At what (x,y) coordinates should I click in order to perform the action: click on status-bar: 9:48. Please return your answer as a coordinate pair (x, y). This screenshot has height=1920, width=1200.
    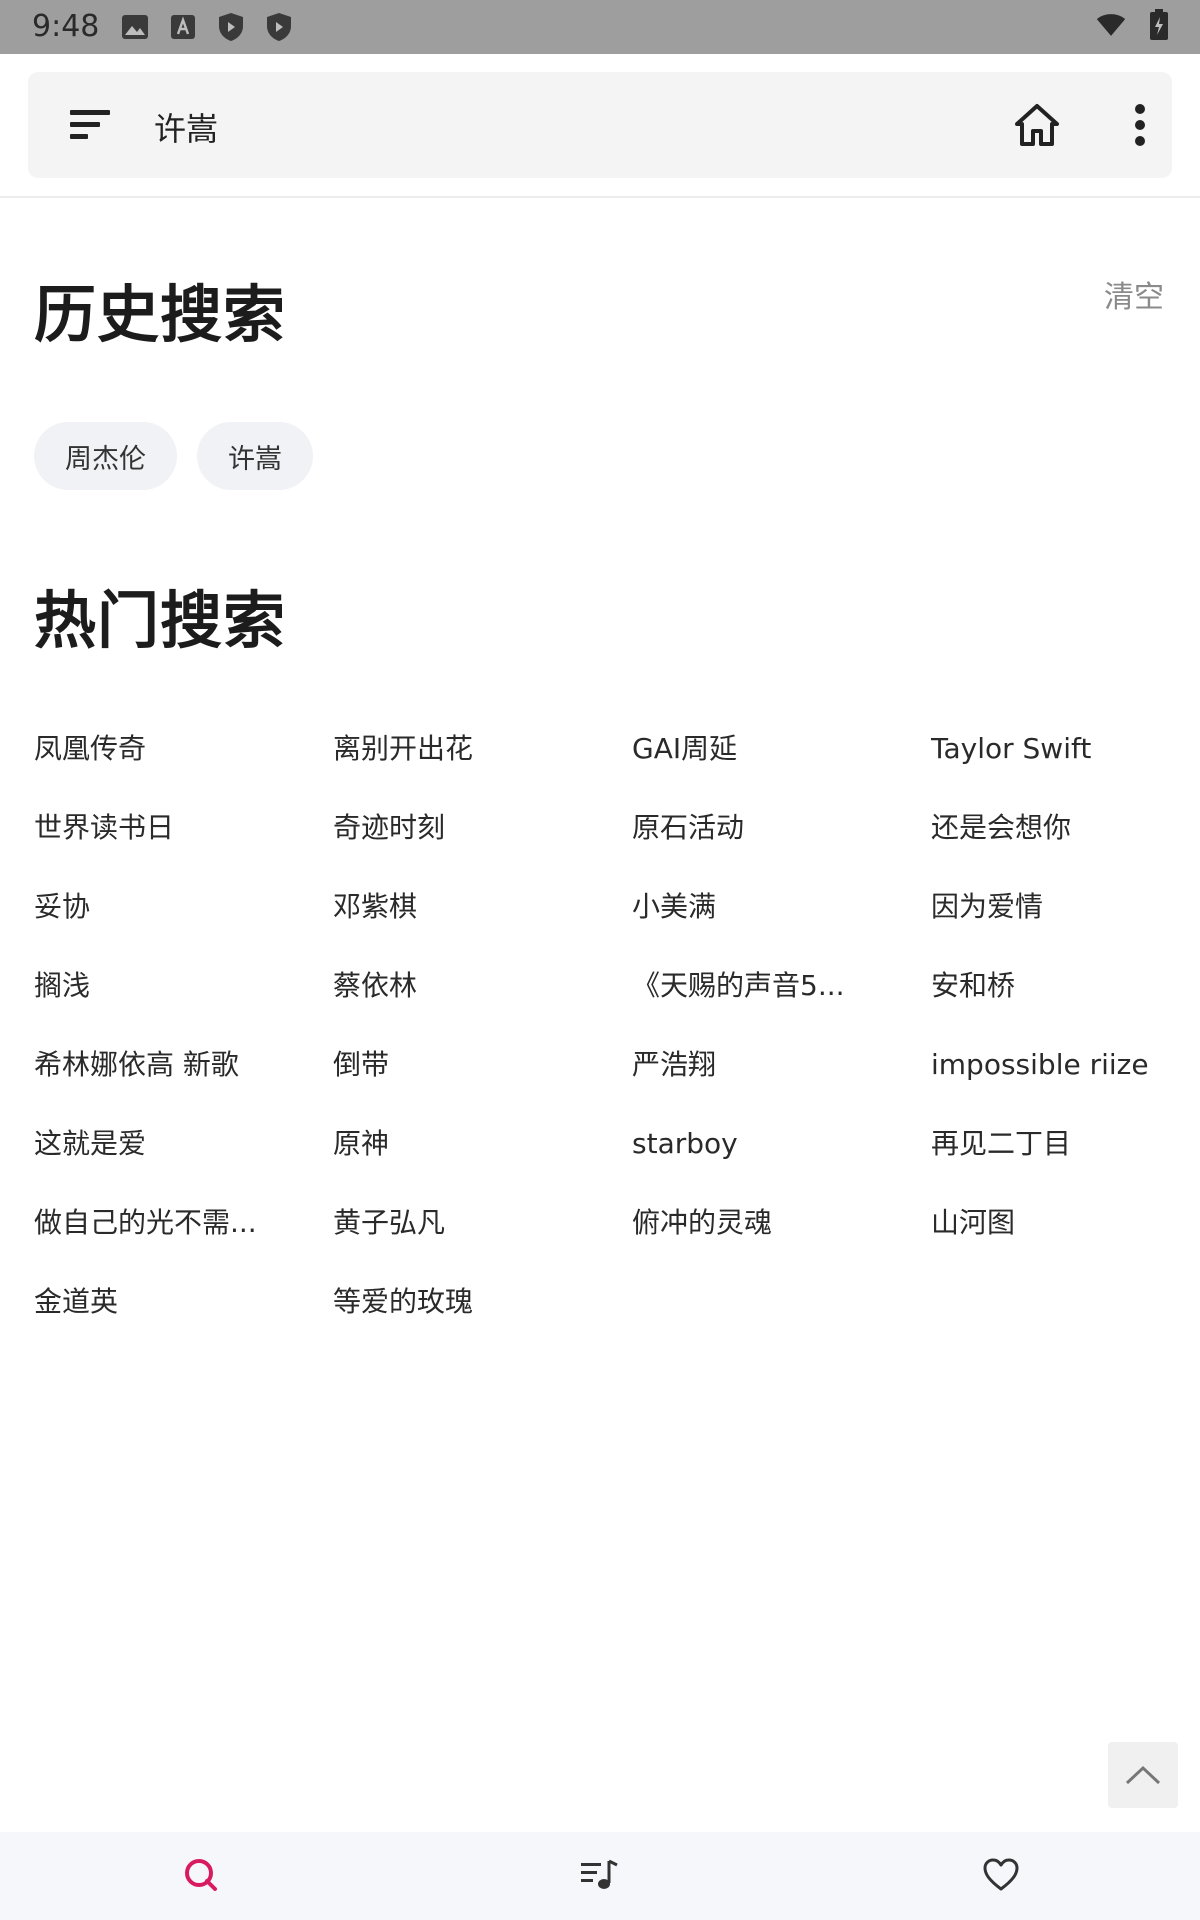
    Looking at the image, I should click on (600, 27).